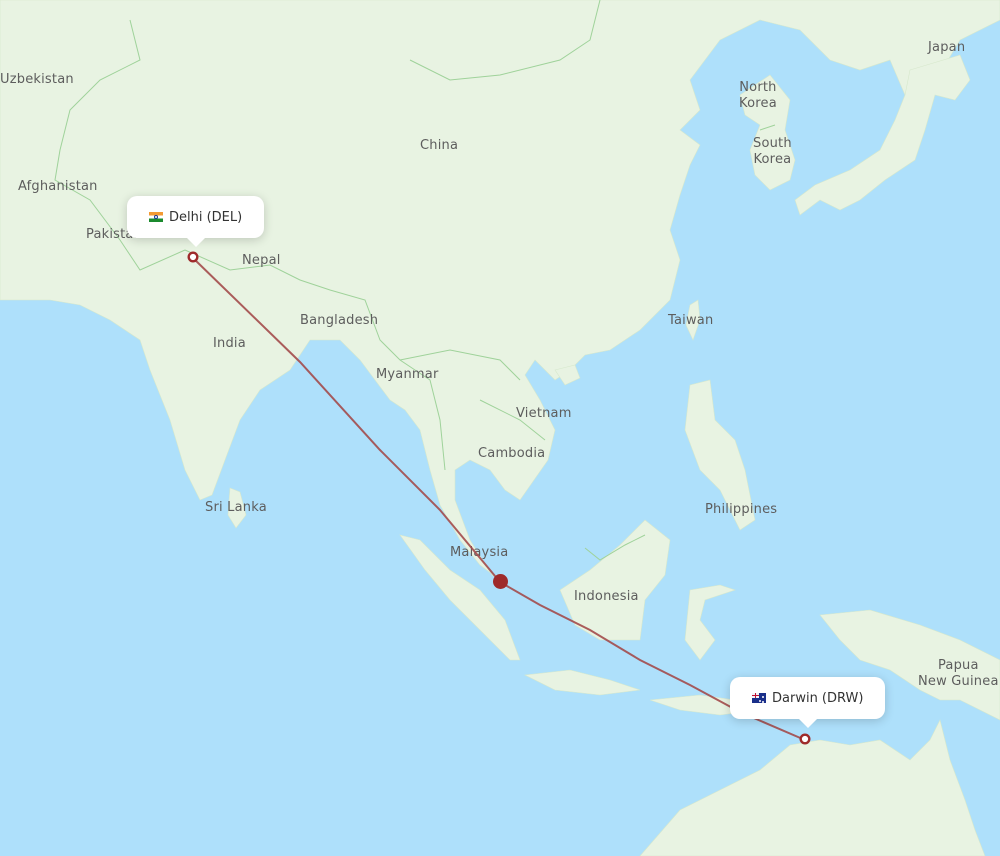 The height and width of the screenshot is (856, 1000). Describe the element at coordinates (346, 420) in the screenshot. I see `route-line-del-sin` at that location.